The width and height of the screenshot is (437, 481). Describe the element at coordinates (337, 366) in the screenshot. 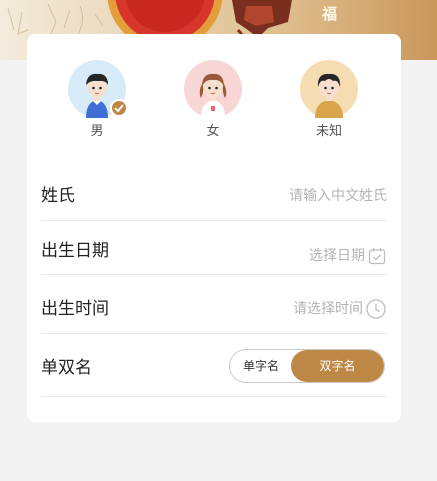

I see `double-name-option: 双字名` at that location.